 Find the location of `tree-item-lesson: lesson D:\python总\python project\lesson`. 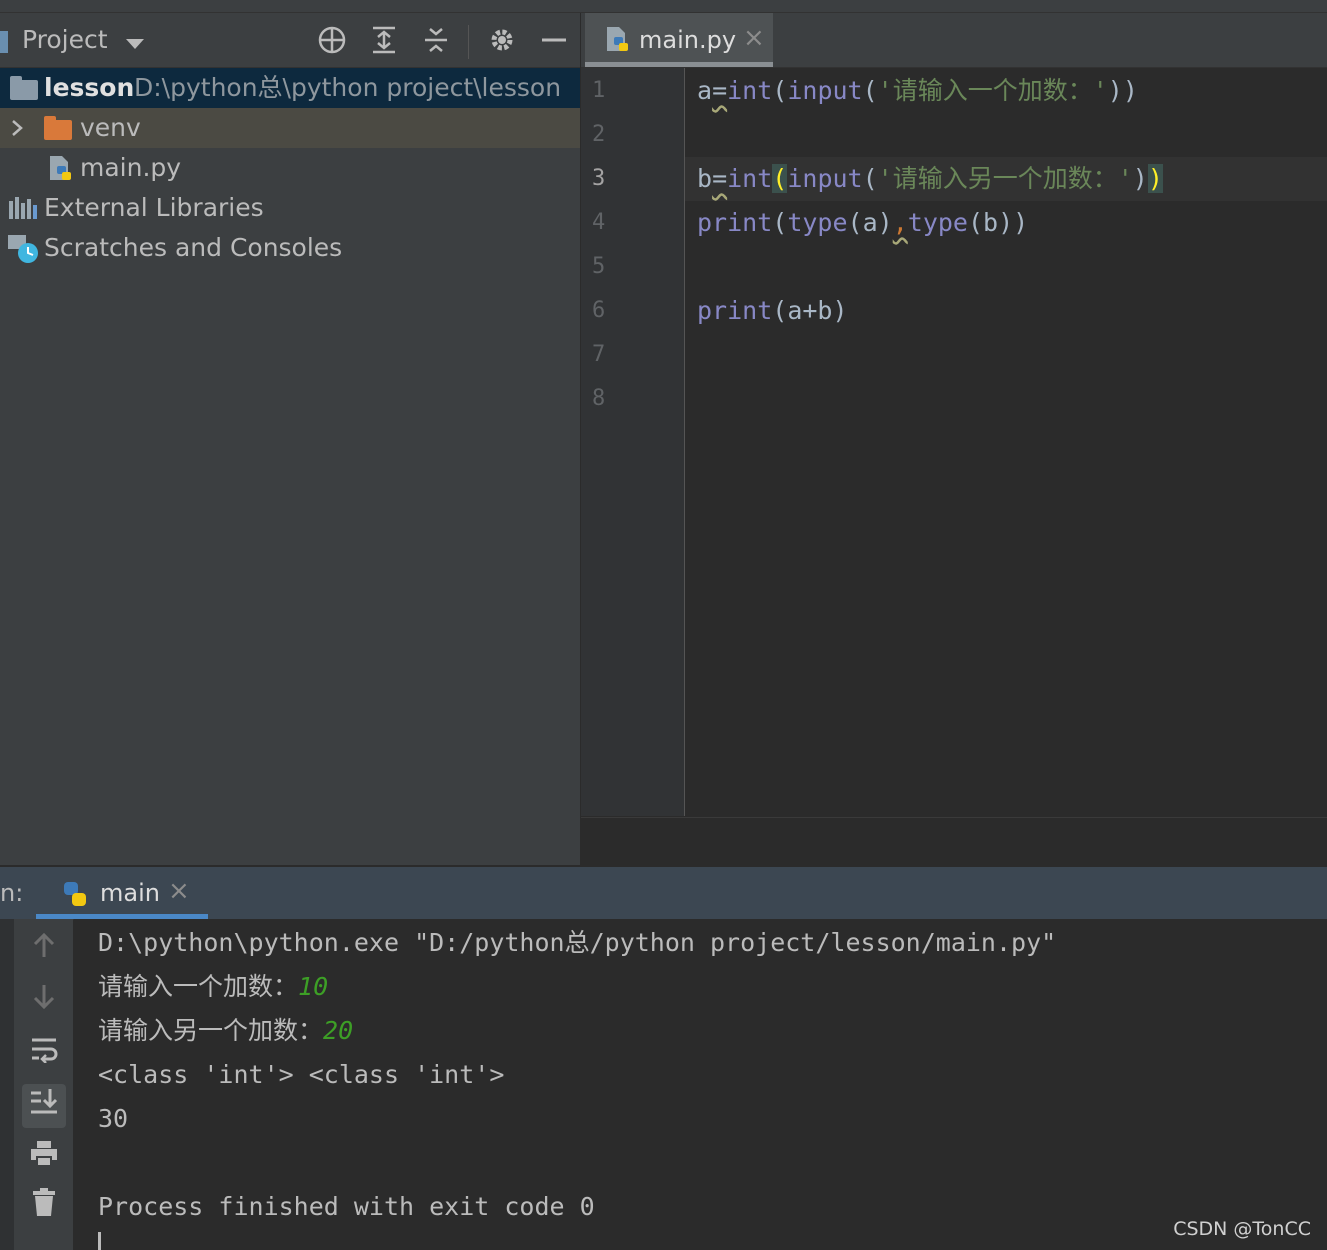

tree-item-lesson: lesson D:\python总\python project\lesson is located at coordinates (290, 88).